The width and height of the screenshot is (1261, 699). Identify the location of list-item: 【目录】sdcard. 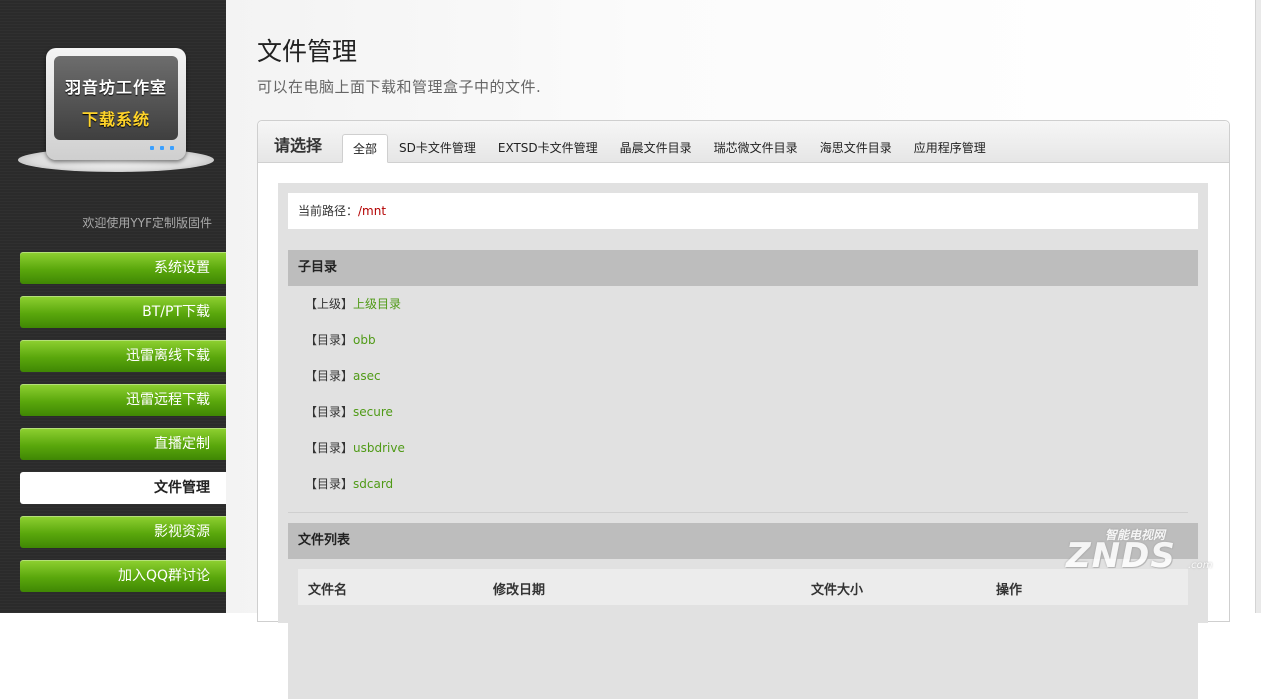
(743, 484).